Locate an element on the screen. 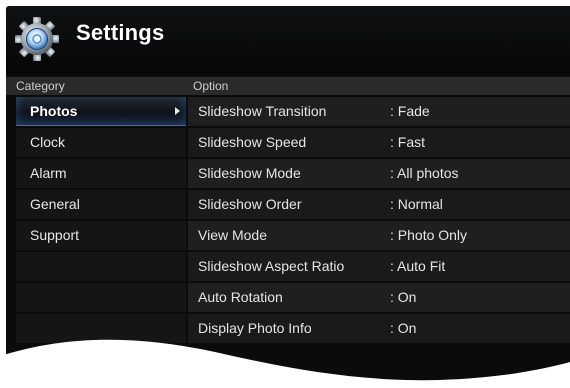 Image resolution: width=570 pixels, height=388 pixels. option-name: Slideshow Order is located at coordinates (250, 204).